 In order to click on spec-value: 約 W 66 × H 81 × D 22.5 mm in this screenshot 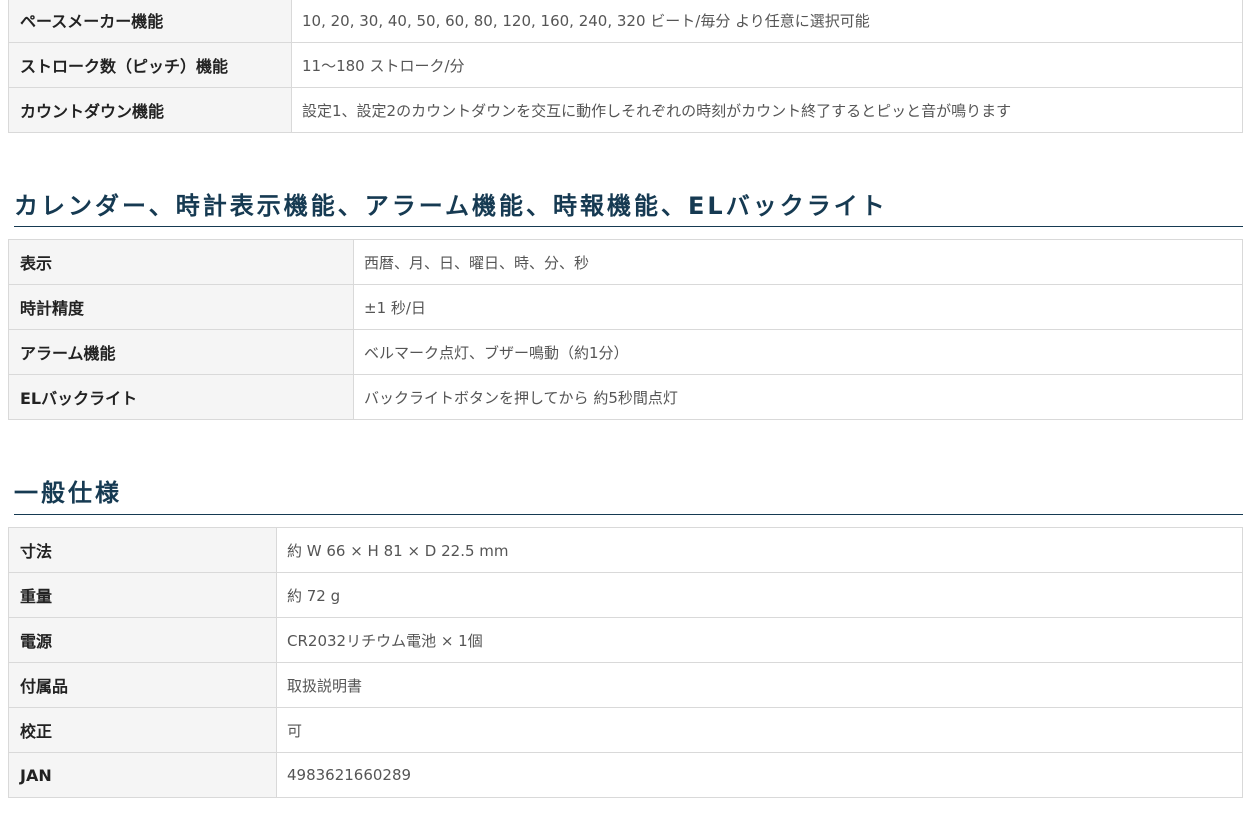, I will do `click(759, 550)`.